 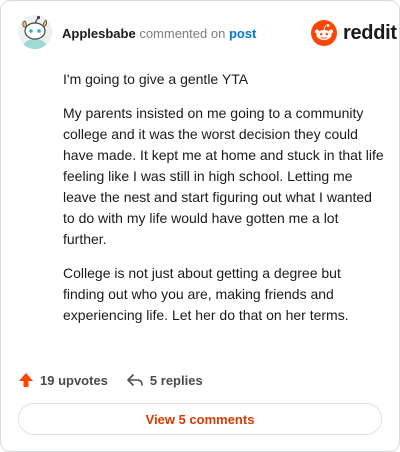 What do you see at coordinates (26, 380) in the screenshot?
I see `upvote-arrow-icon` at bounding box center [26, 380].